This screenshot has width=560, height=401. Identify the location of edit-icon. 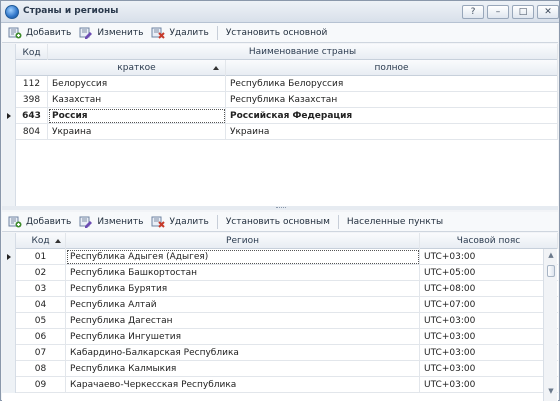
(86, 33).